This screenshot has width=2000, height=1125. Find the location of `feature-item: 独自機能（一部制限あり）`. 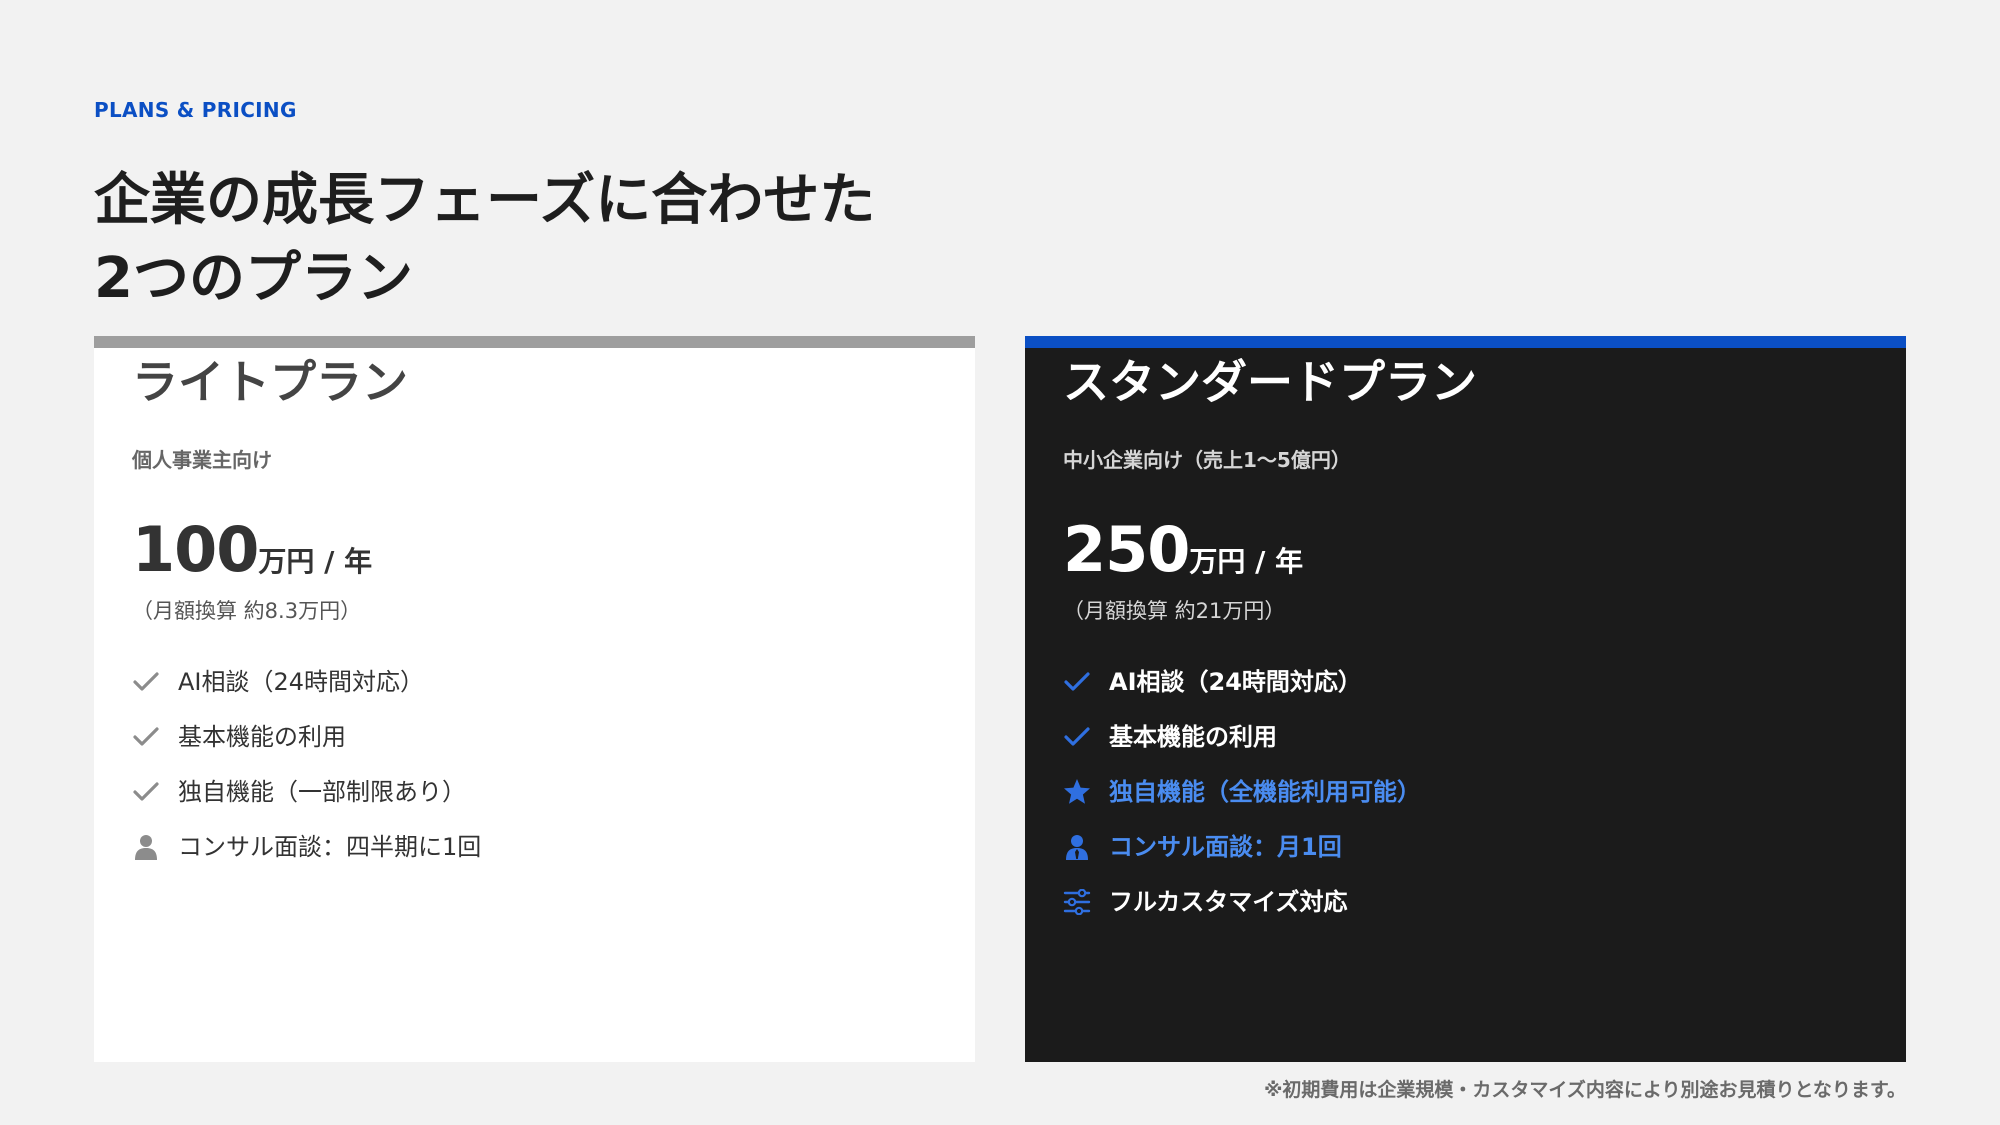

feature-item: 独自機能（一部制限あり） is located at coordinates (306, 791).